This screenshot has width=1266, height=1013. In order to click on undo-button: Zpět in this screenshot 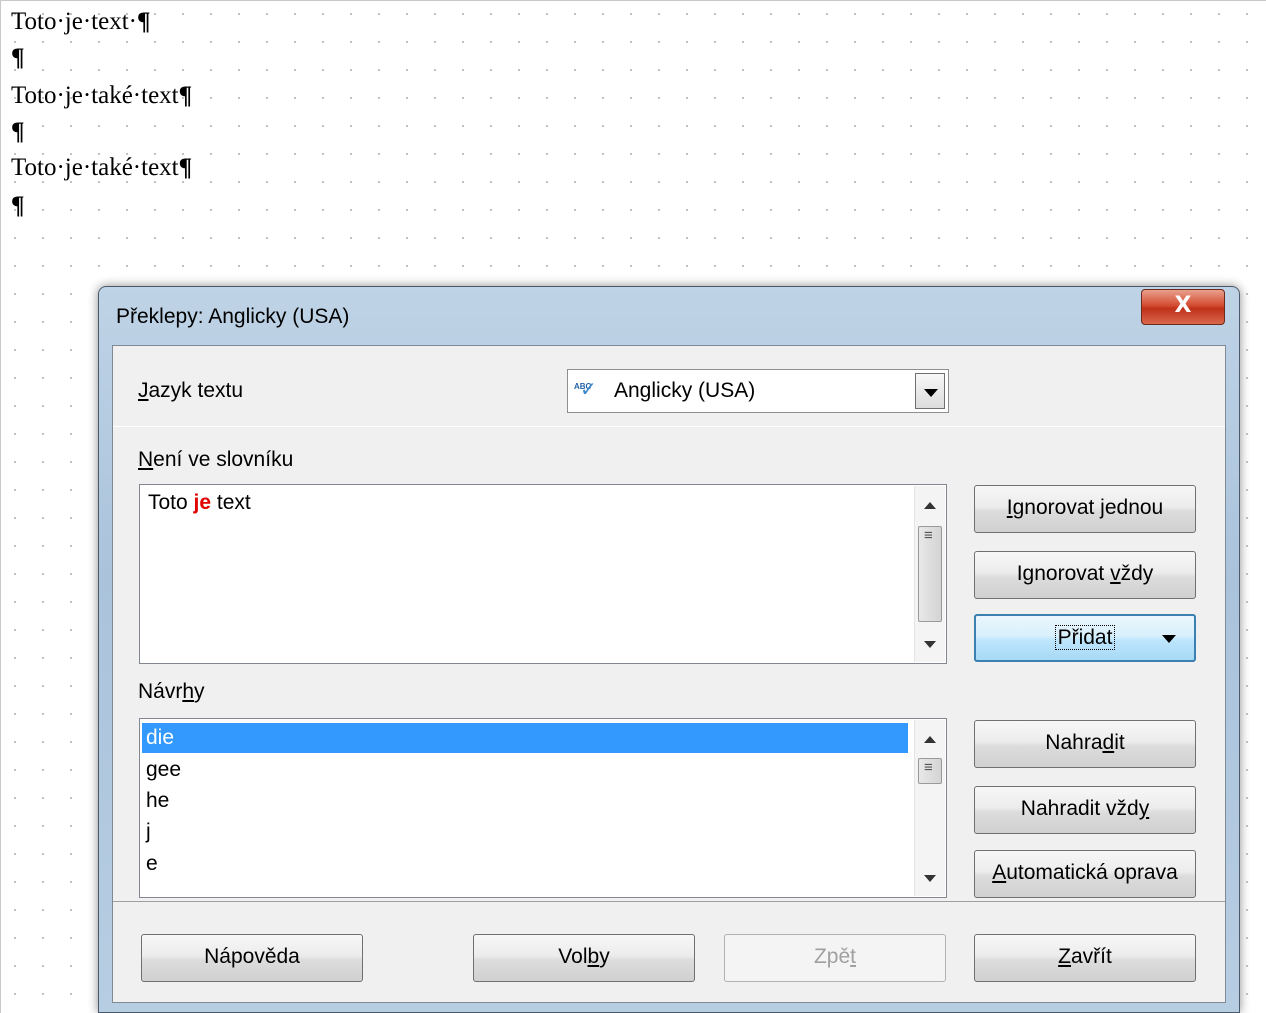, I will do `click(835, 958)`.